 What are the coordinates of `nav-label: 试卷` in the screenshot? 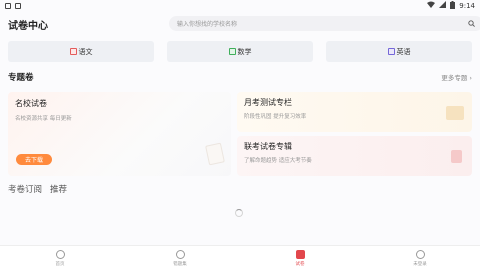 It's located at (300, 264).